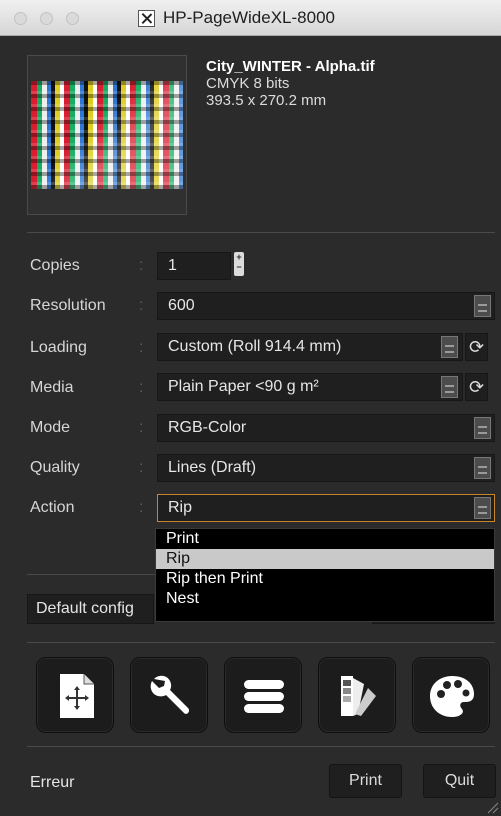 Image resolution: width=501 pixels, height=816 pixels. What do you see at coordinates (90, 609) in the screenshot?
I see `config-select: Default config` at bounding box center [90, 609].